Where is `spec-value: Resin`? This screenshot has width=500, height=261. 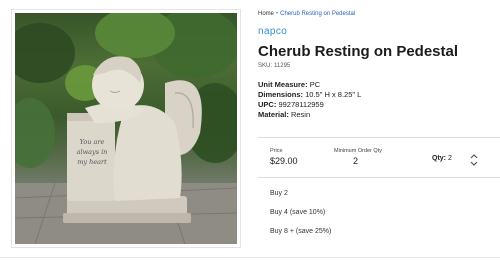
spec-value: Resin is located at coordinates (300, 114).